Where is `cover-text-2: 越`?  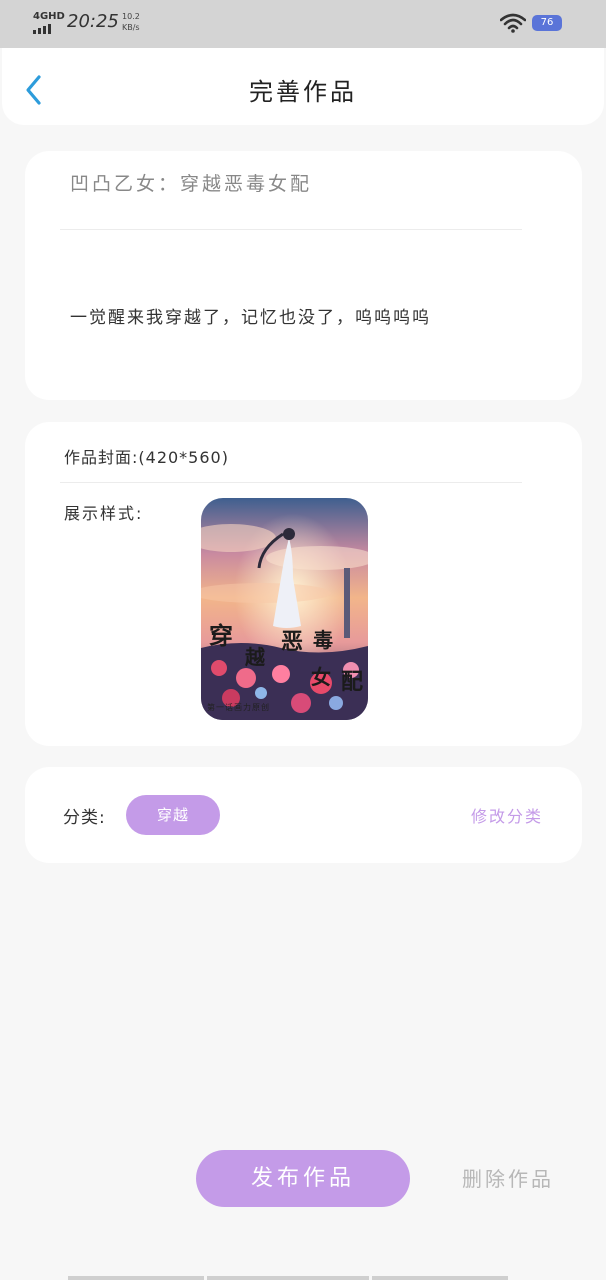 cover-text-2: 越 is located at coordinates (255, 657).